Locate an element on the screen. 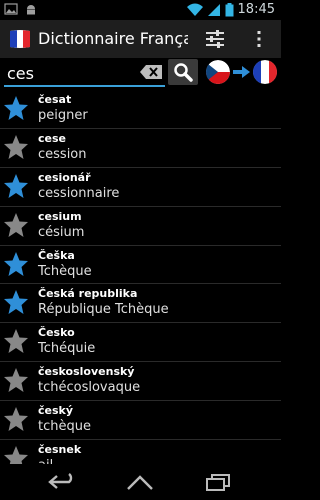 This screenshot has height=500, width=320. sliders-icon is located at coordinates (215, 39).